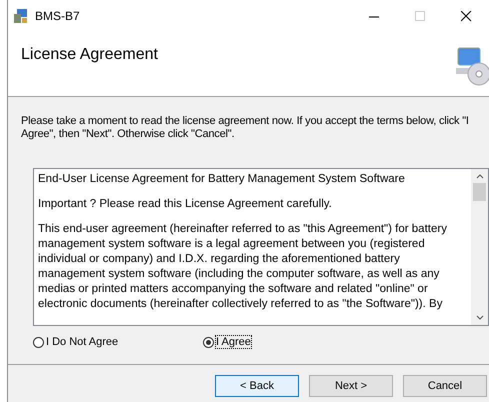 The width and height of the screenshot is (489, 402). I want to click on scroll-thumb, so click(479, 192).